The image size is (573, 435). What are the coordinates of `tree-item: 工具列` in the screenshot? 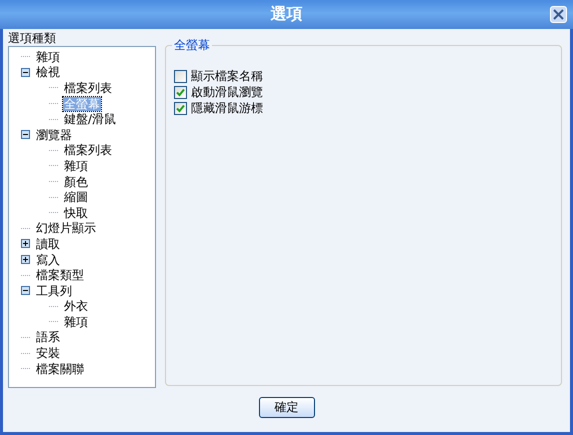 It's located at (54, 291).